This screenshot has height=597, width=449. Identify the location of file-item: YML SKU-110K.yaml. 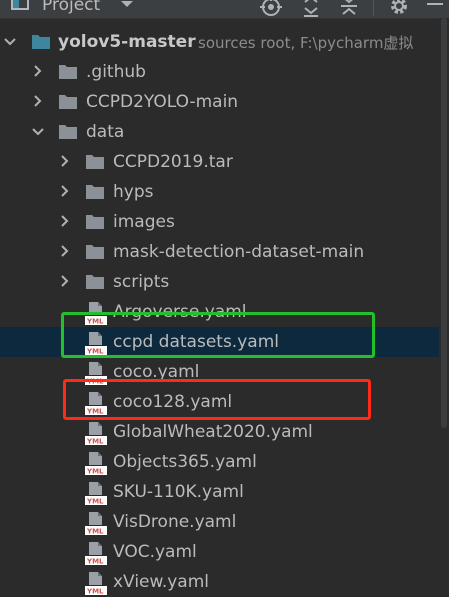
(224, 492).